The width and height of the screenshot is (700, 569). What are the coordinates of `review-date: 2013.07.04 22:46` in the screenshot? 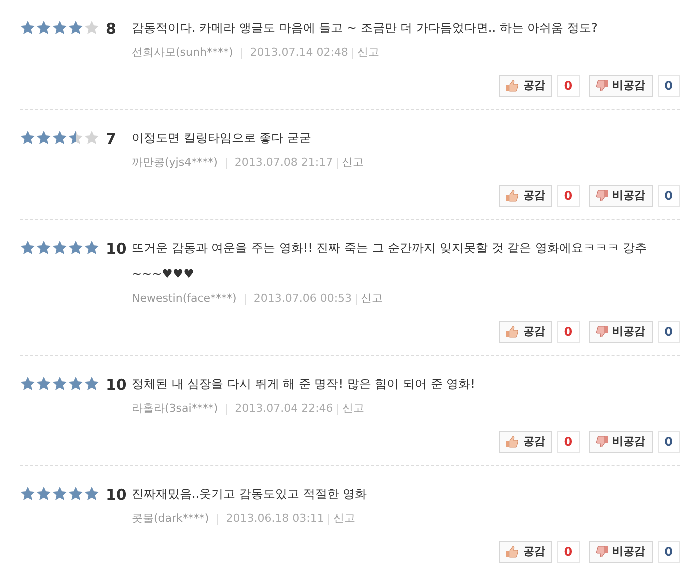 It's located at (284, 409).